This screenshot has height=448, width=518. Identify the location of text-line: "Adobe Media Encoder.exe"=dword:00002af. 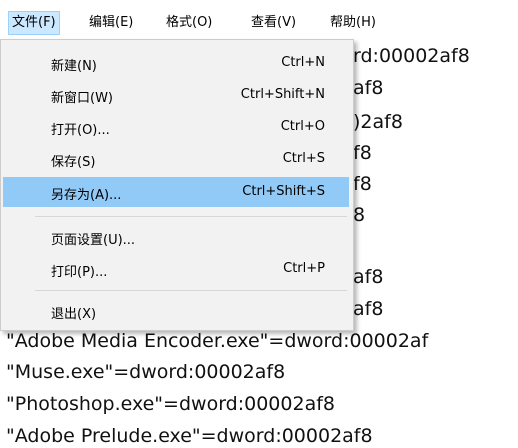
(217, 341).